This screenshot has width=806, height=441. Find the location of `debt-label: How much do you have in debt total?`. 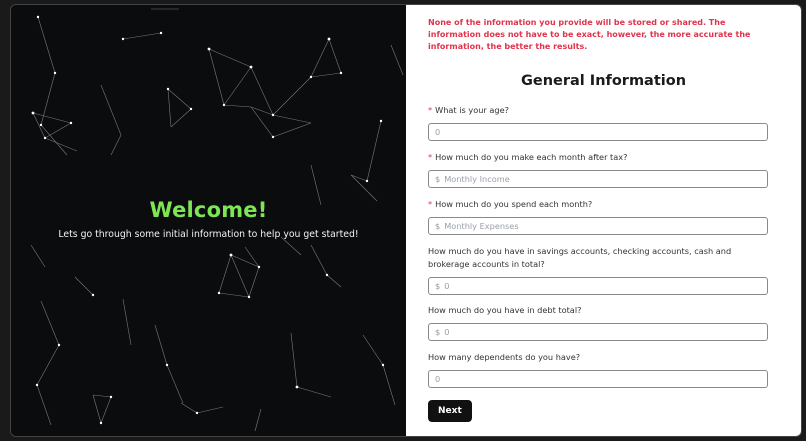

debt-label: How much do you have in debt total? is located at coordinates (505, 310).